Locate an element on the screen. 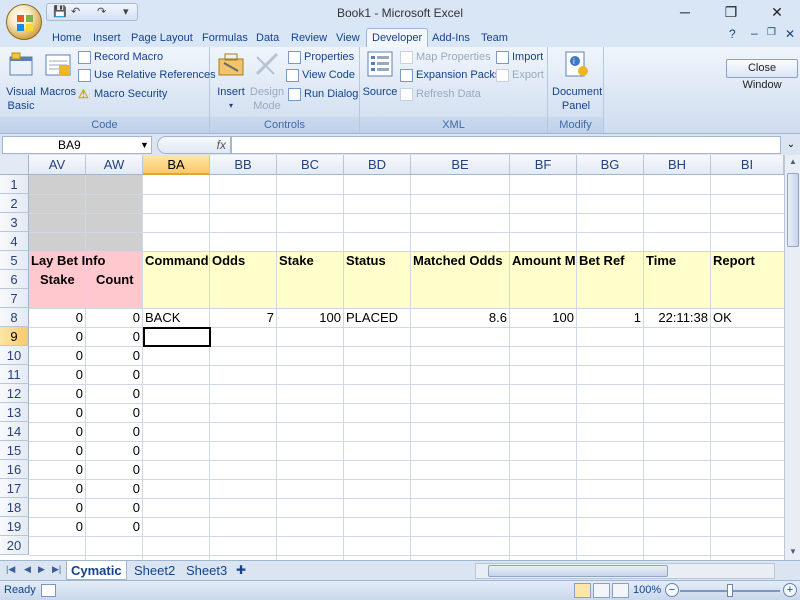 The width and height of the screenshot is (800, 600). cell: 7 is located at coordinates (243, 317).